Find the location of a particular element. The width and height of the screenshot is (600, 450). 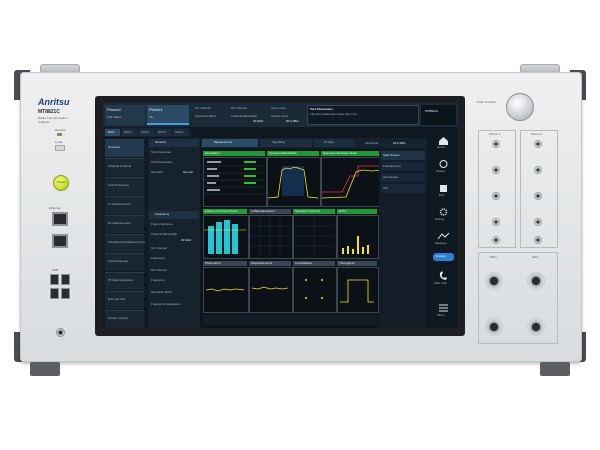

sidebar-item-rx-measurement: Rx Measurement is located at coordinates (124, 224).